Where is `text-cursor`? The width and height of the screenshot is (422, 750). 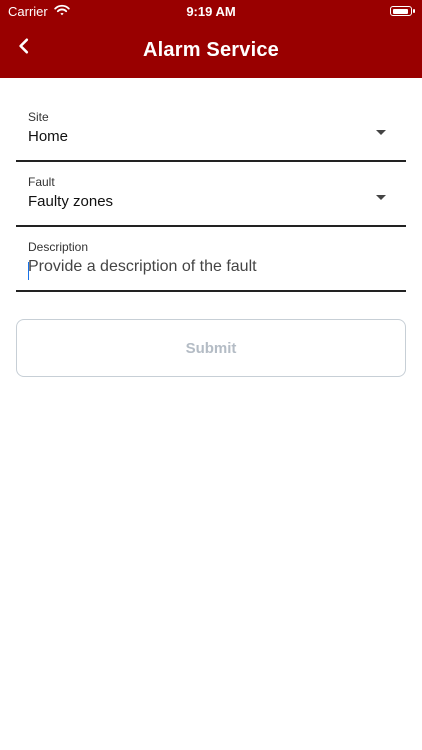 text-cursor is located at coordinates (28, 271).